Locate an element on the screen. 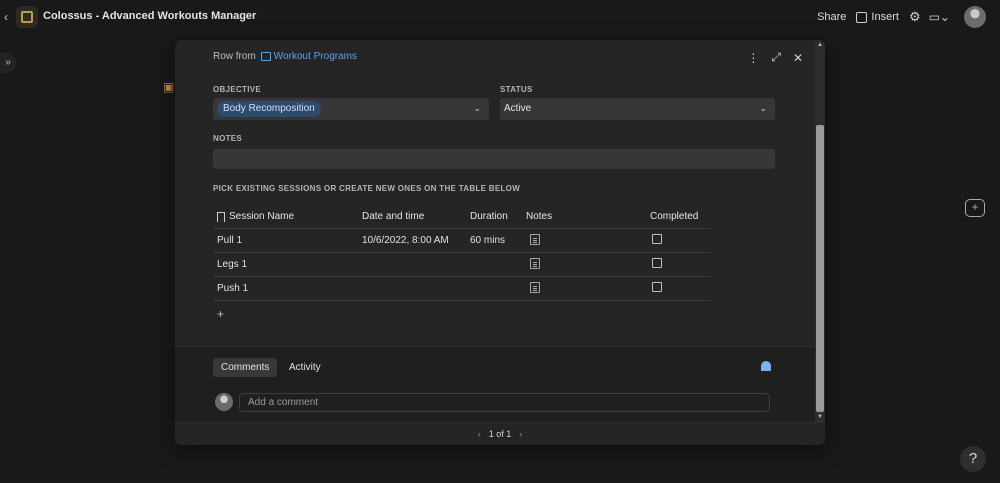 The height and width of the screenshot is (483, 1000). objective-label: OBJECTIVE is located at coordinates (237, 89).